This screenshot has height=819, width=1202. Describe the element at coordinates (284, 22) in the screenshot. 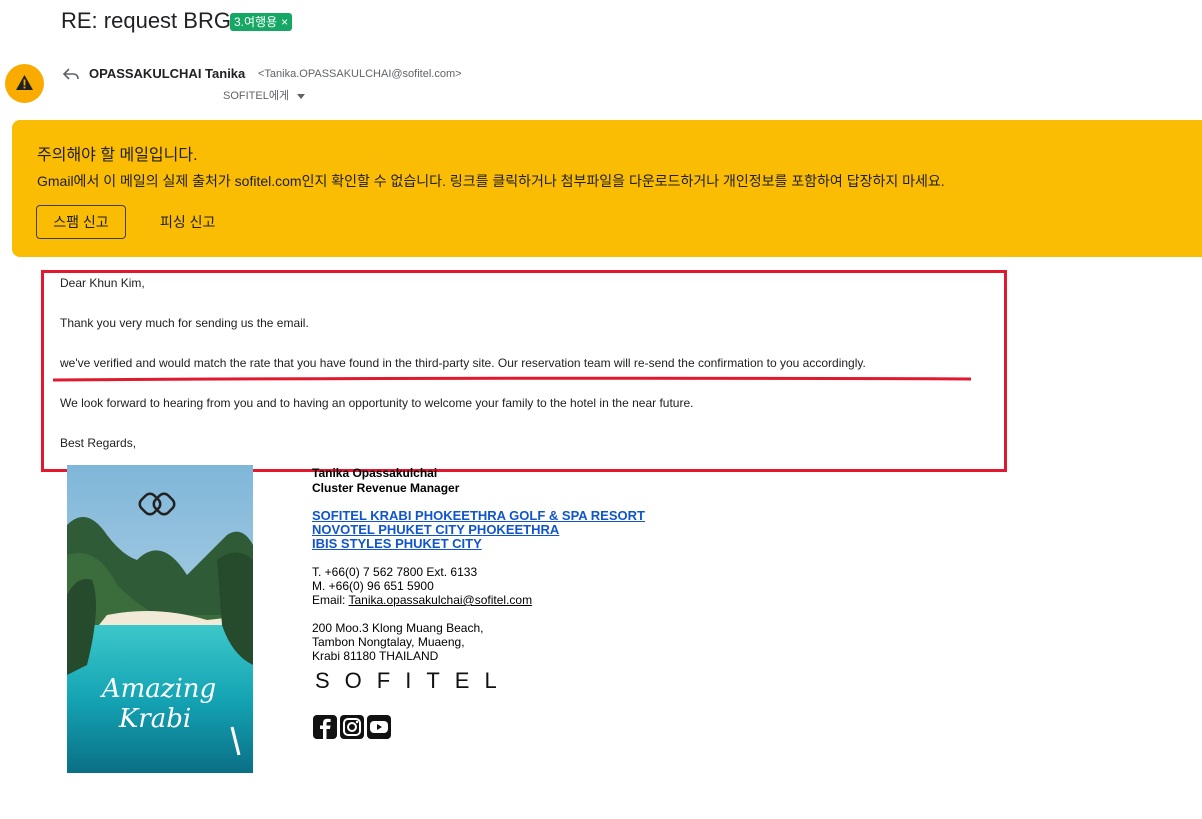

I see `label-remove-icon: ×` at that location.